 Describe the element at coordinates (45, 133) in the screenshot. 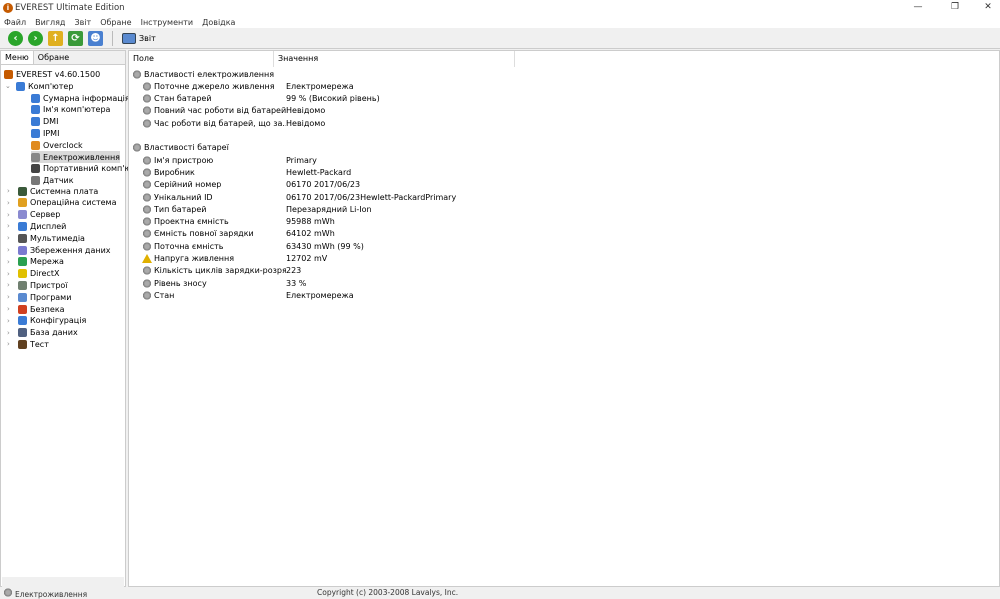

I see `tree-item: IPMI` at that location.